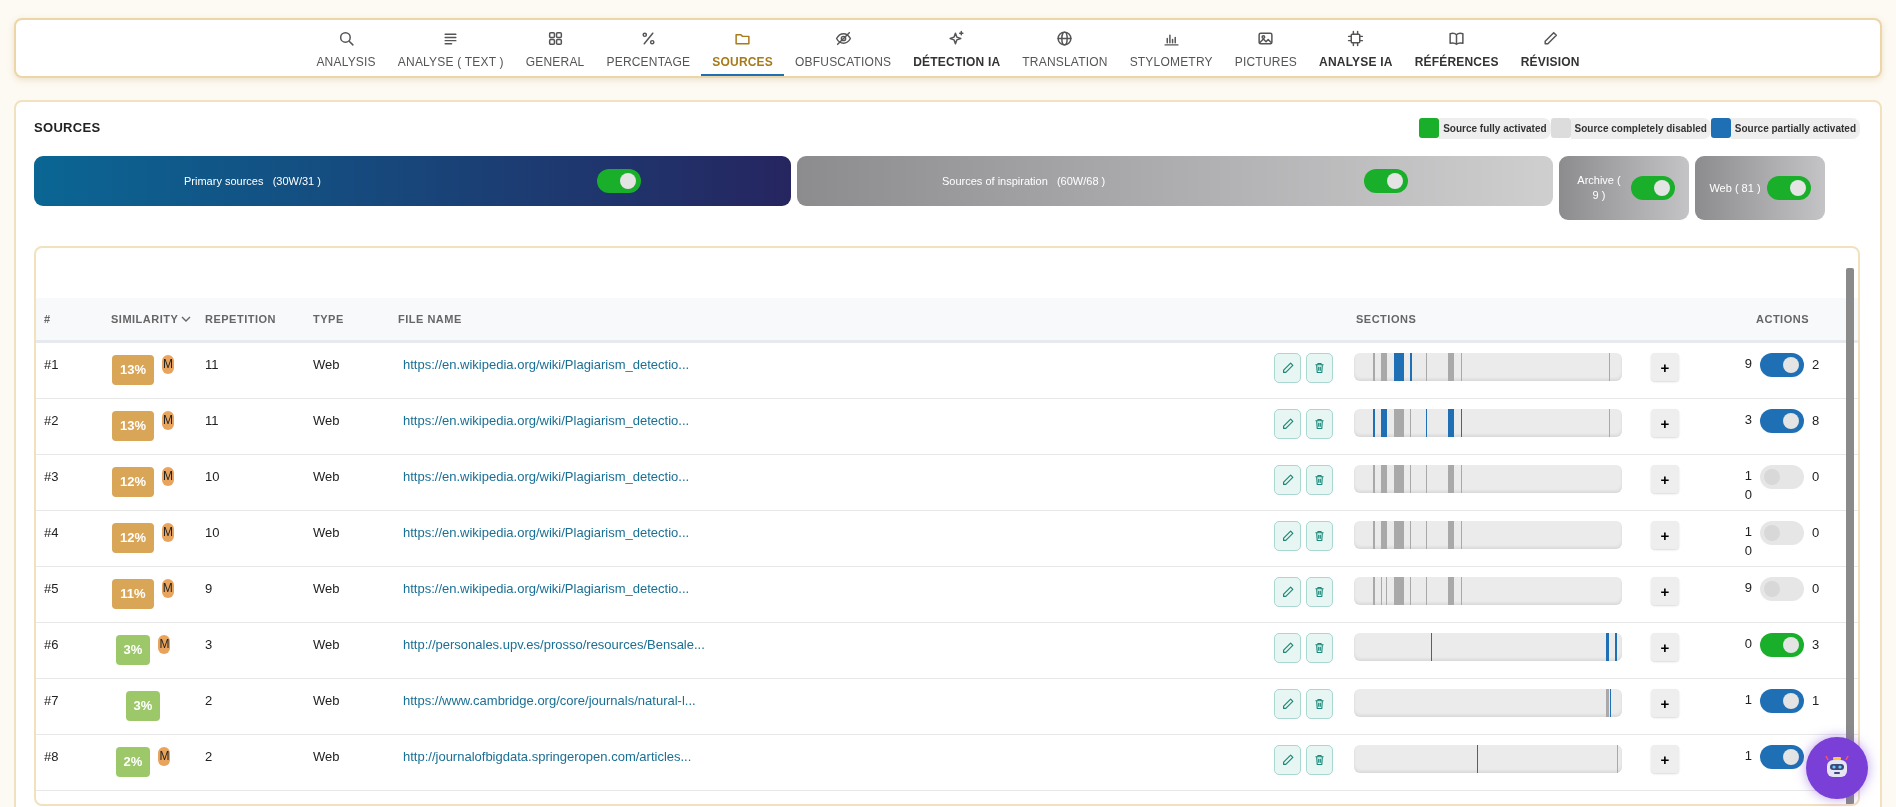  I want to click on nav-tab: PERCENTAGE, so click(648, 53).